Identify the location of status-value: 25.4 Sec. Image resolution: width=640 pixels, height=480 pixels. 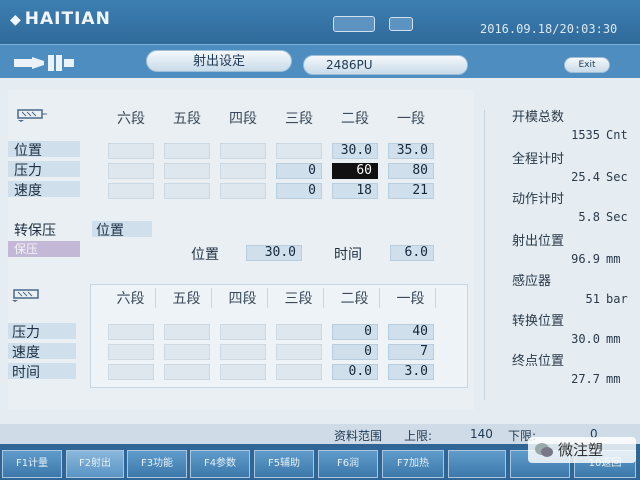
(600, 177).